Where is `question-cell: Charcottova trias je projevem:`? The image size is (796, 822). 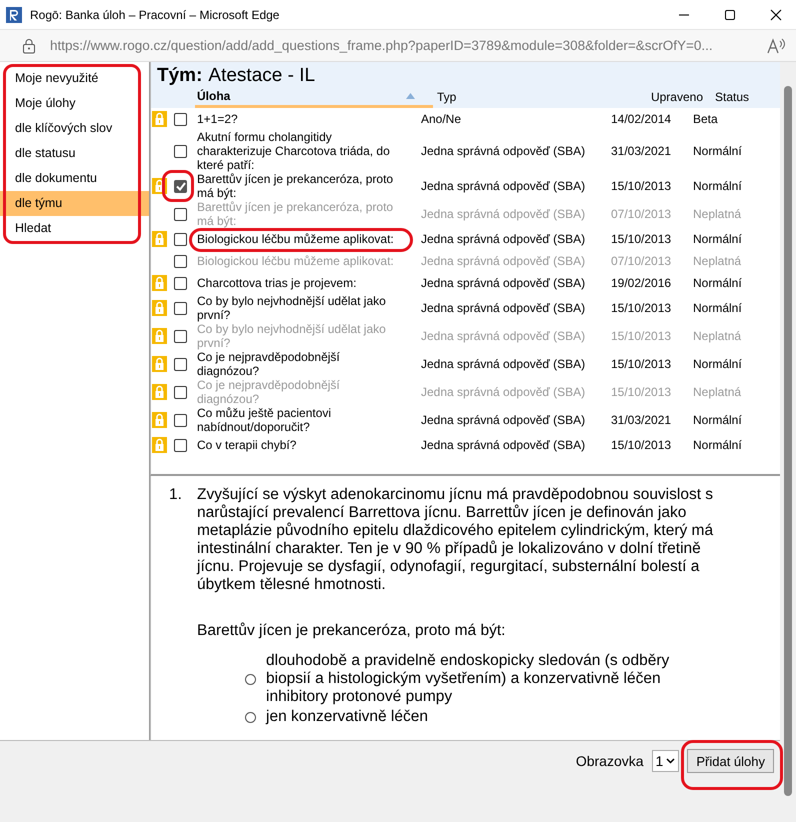
question-cell: Charcottova trias je projevem: is located at coordinates (306, 283).